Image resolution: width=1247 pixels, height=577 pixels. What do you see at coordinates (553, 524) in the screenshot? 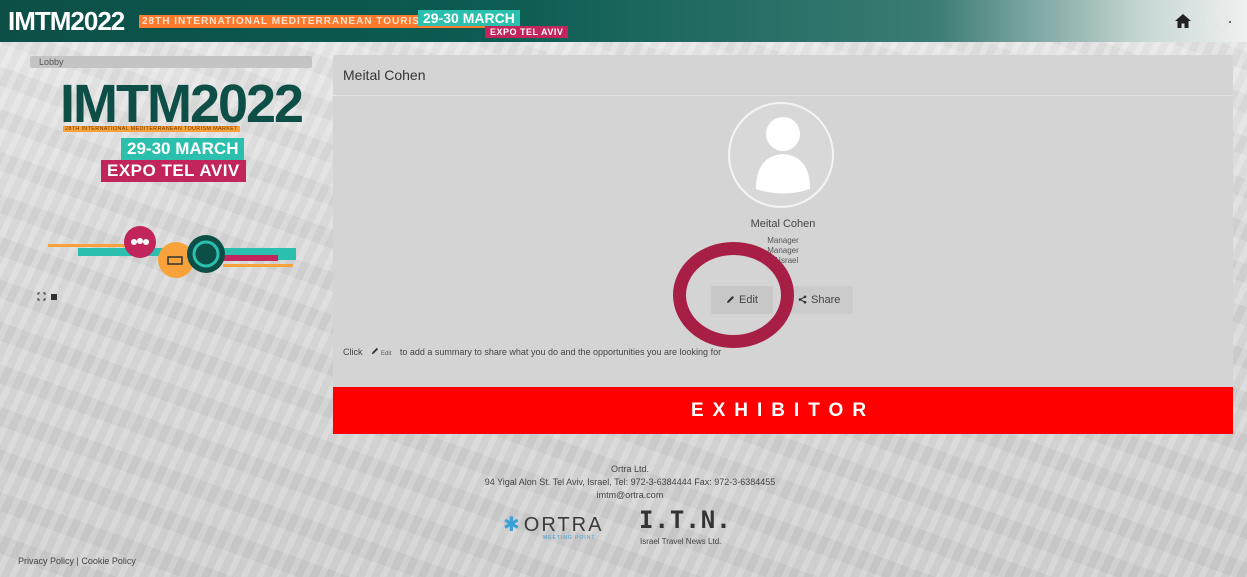
I see `ortra-logo: ✱ ORTRA` at bounding box center [553, 524].